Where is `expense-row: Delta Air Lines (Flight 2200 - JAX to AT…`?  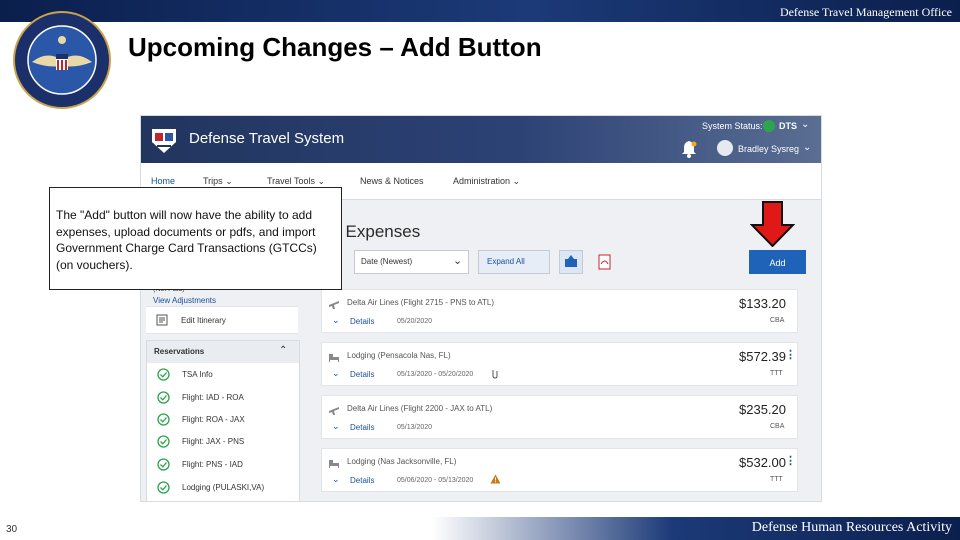
expense-row: Delta Air Lines (Flight 2200 - JAX to AT… is located at coordinates (559, 417).